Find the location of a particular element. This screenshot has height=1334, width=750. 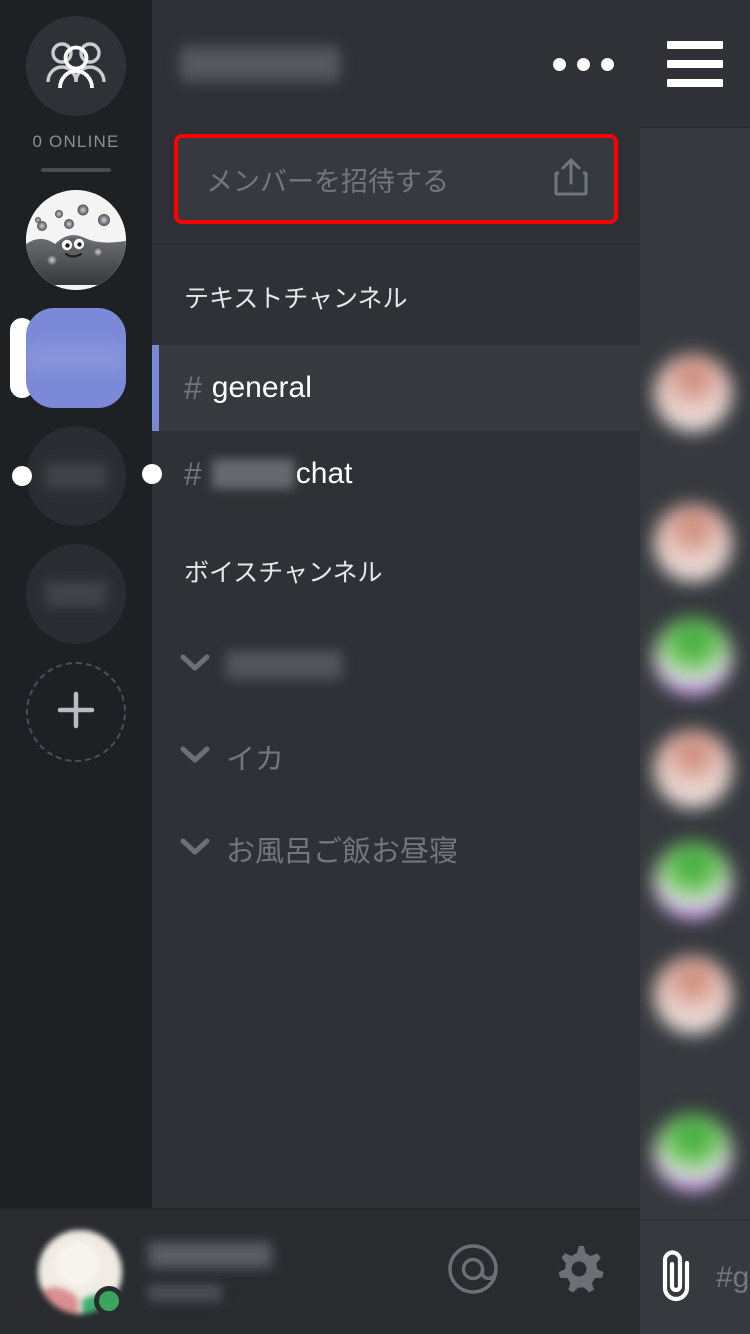

user-identity is located at coordinates (210, 1271).